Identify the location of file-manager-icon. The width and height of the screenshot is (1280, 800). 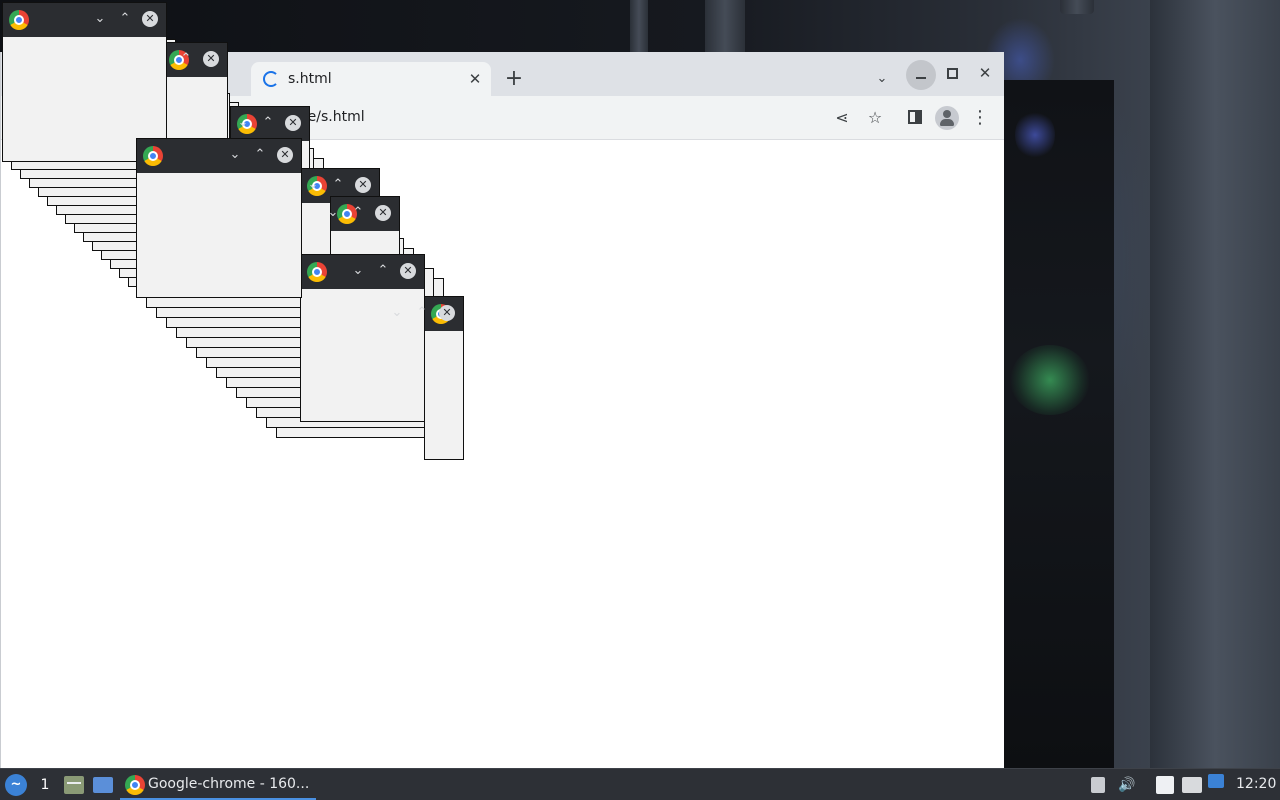
(74, 785).